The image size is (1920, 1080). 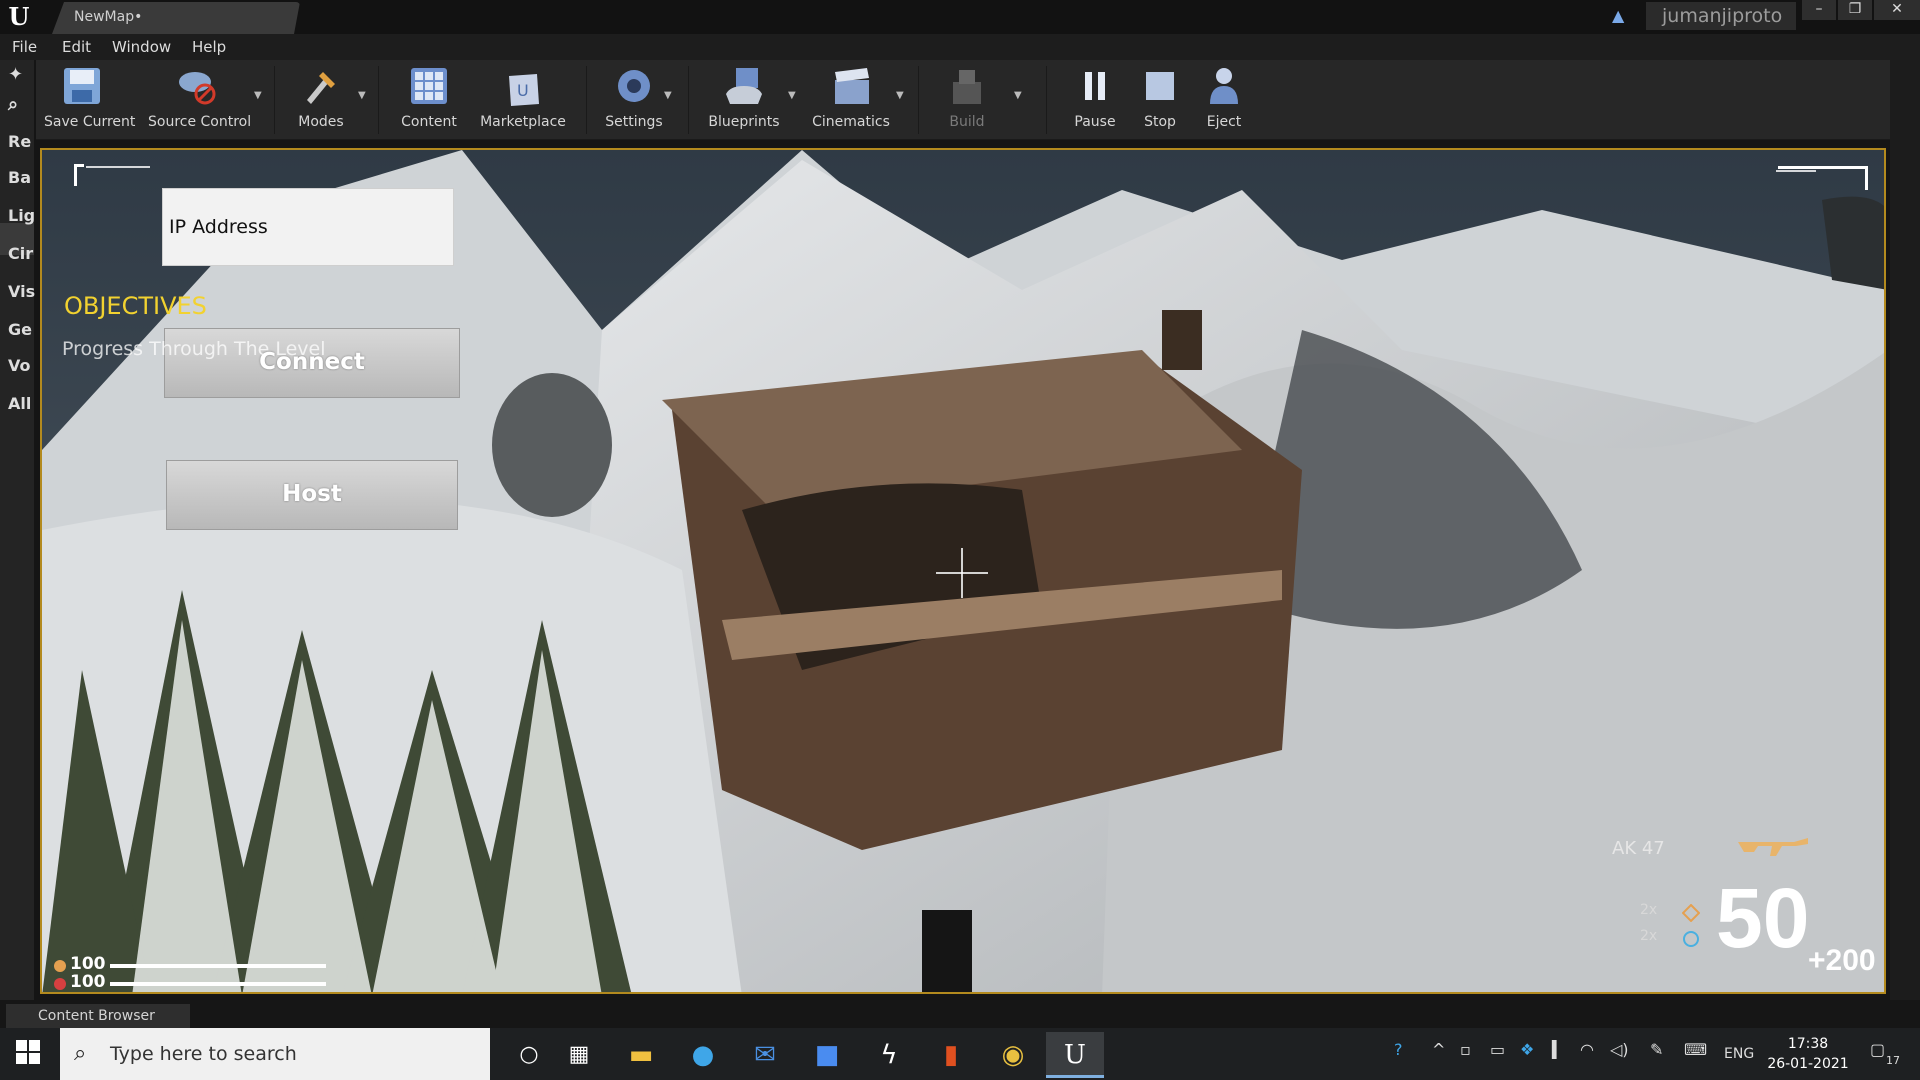 What do you see at coordinates (176, 18) in the screenshot?
I see `tab-newmap: NewMap•` at bounding box center [176, 18].